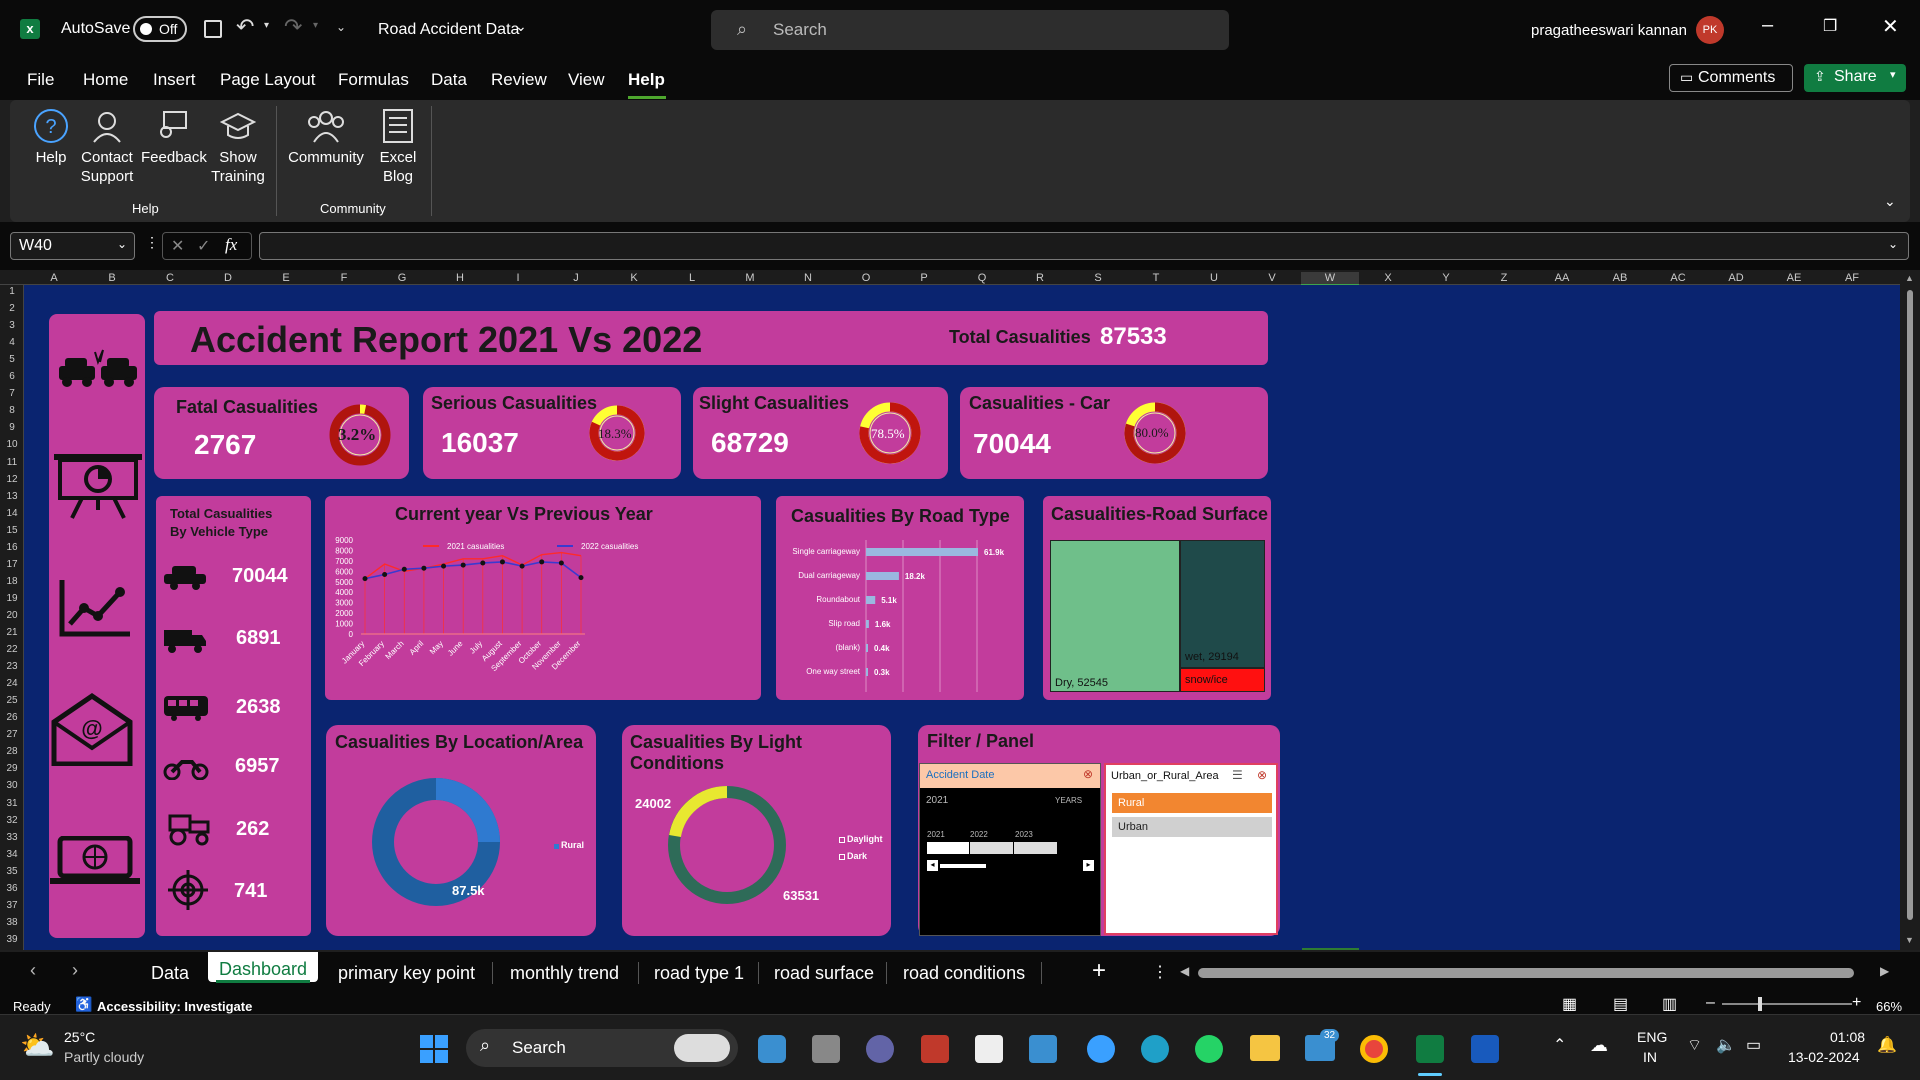 Image resolution: width=1920 pixels, height=1080 pixels. What do you see at coordinates (12, 396) in the screenshot?
I see `row-header: 7` at bounding box center [12, 396].